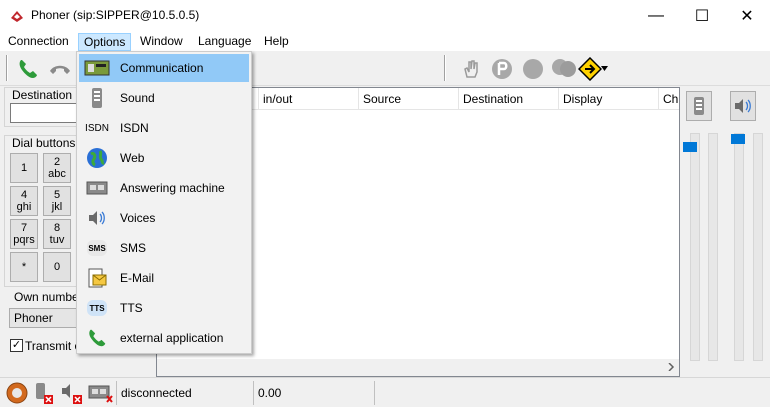 The width and height of the screenshot is (770, 407). I want to click on dial-button-2: 2 abc, so click(57, 168).